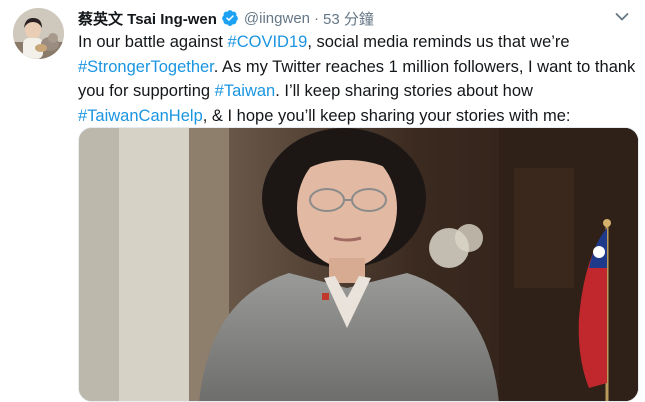 The image size is (645, 402). What do you see at coordinates (140, 116) in the screenshot?
I see `hashtag-link: #TaiwanCanHelp` at bounding box center [140, 116].